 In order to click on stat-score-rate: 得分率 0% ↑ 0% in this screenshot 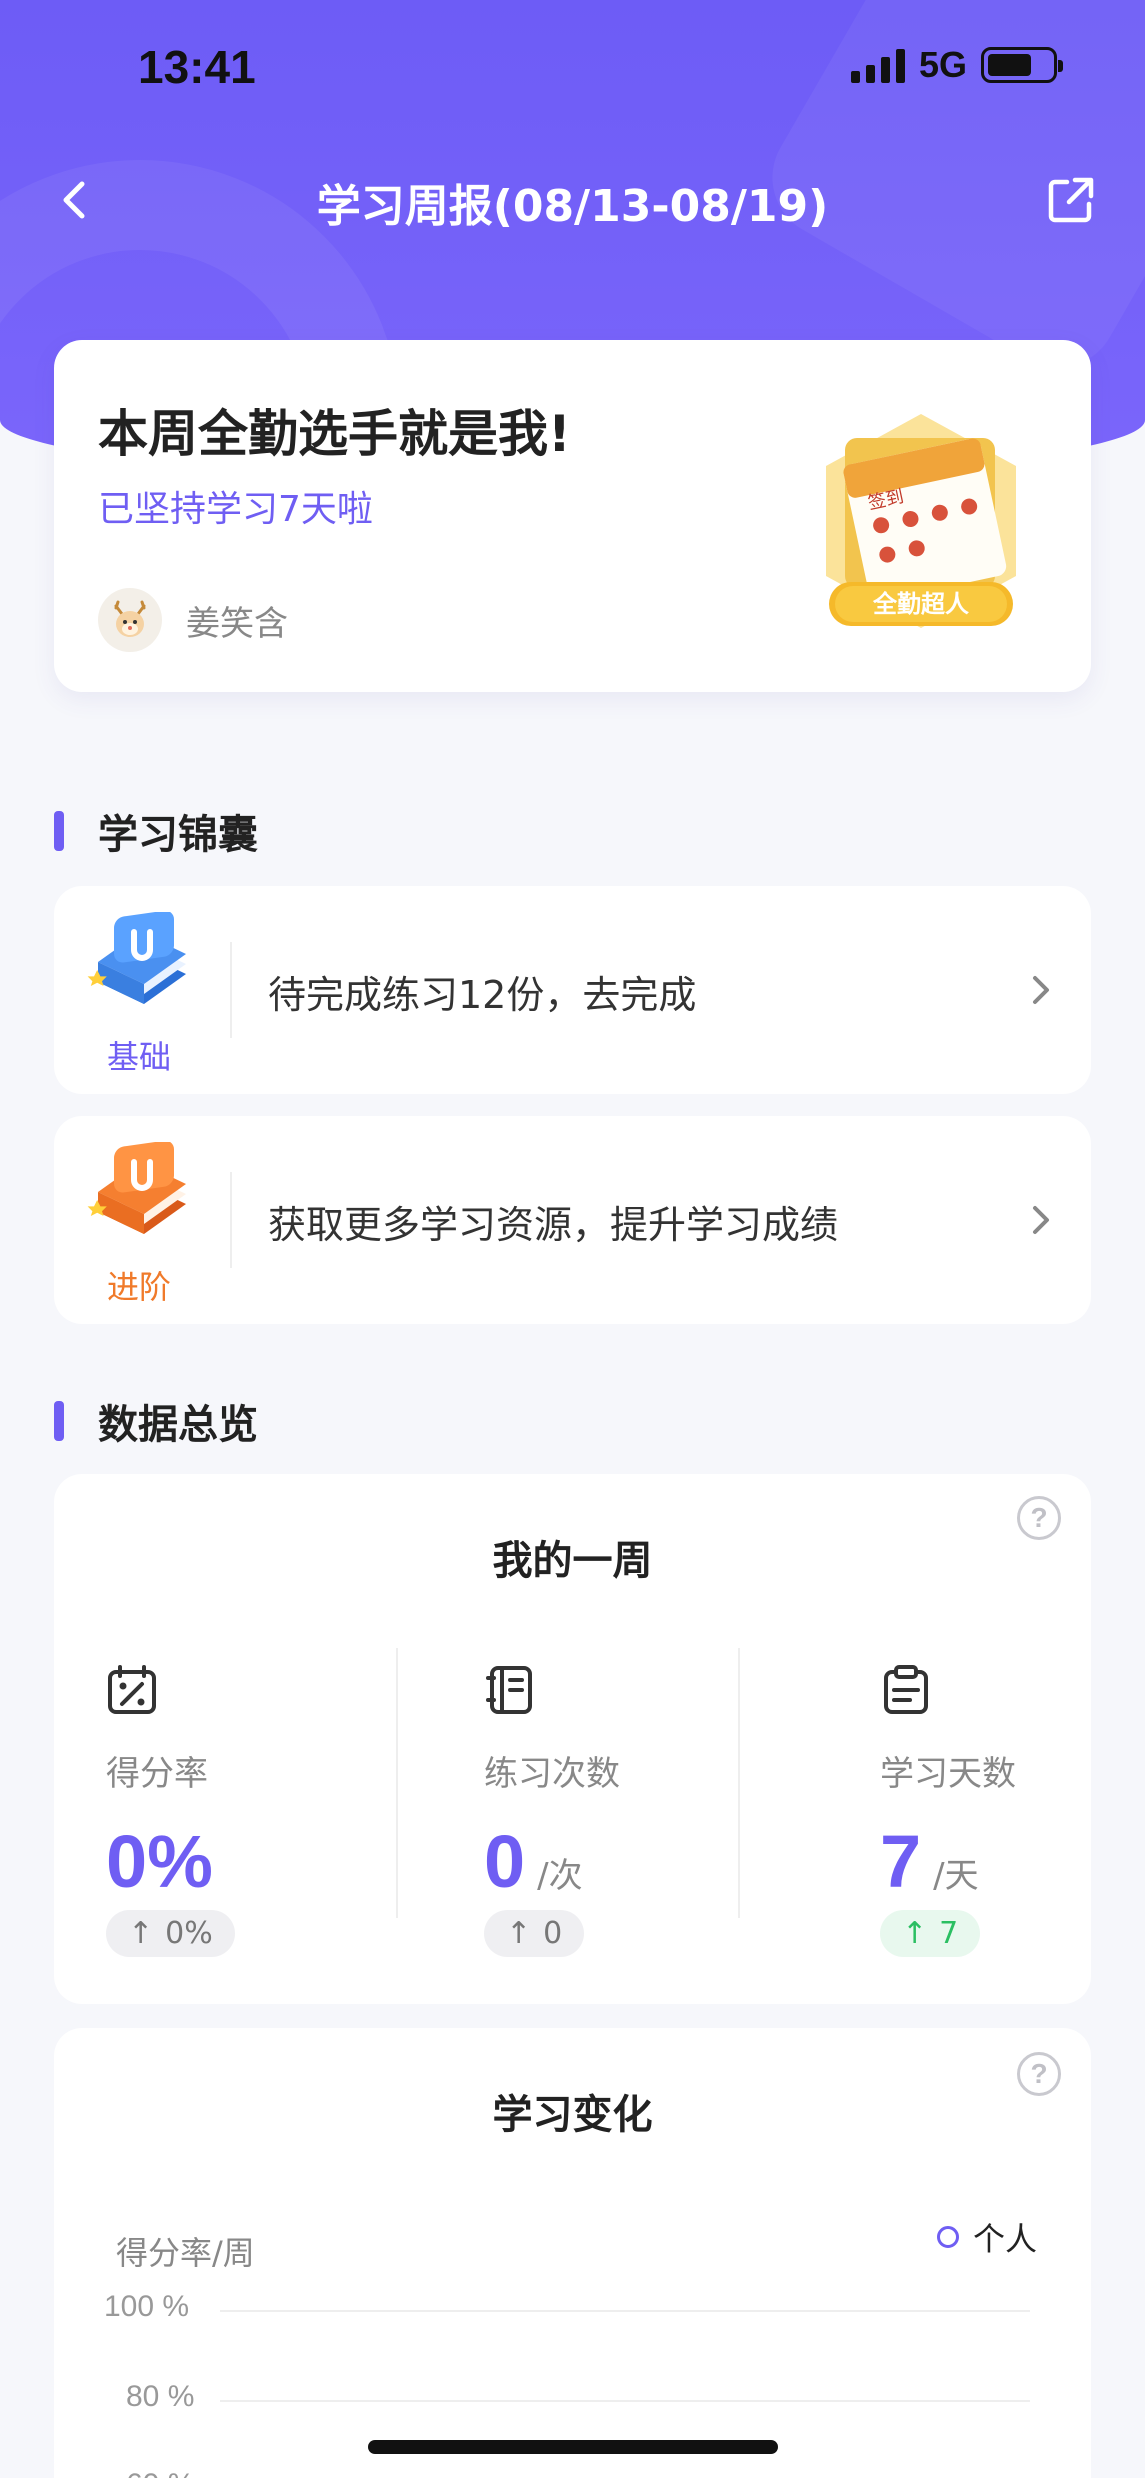, I will do `click(170, 1810)`.